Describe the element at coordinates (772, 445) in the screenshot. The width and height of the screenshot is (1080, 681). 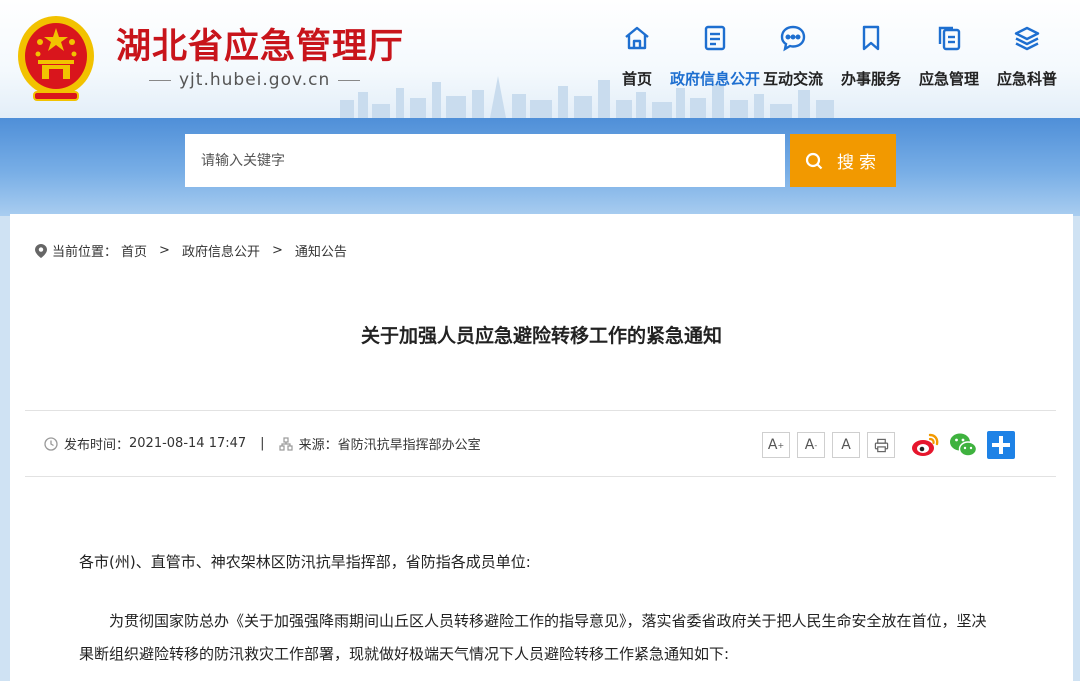
I see `font-large-label: A` at that location.